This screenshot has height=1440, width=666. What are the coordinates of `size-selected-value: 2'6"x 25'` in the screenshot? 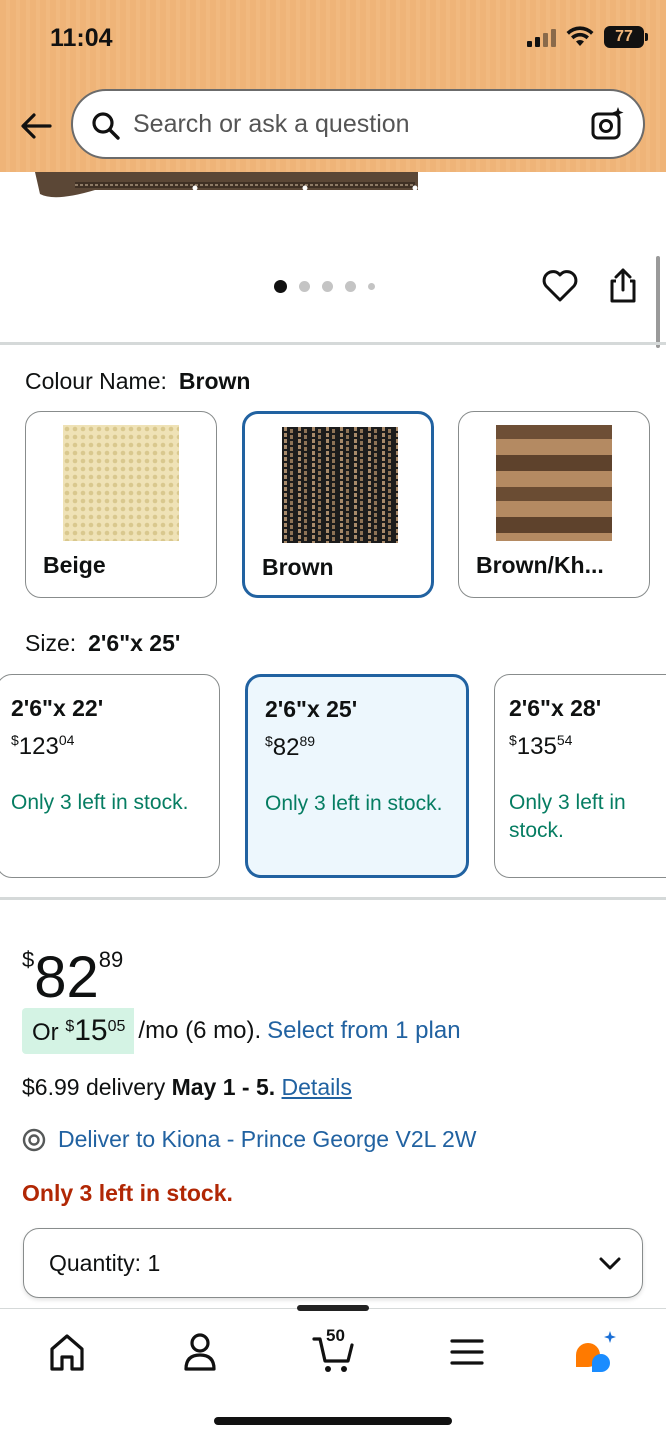 It's located at (134, 643).